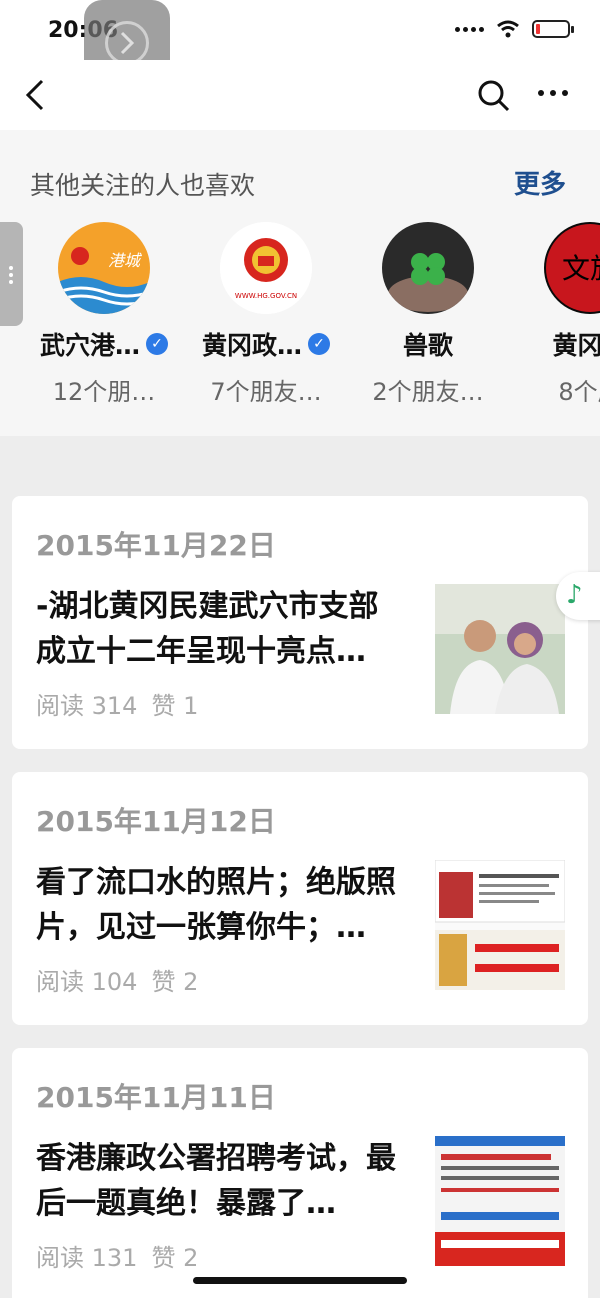 The image size is (600, 1298). What do you see at coordinates (156, 1097) in the screenshot?
I see `article-date: 2015年11月11日` at bounding box center [156, 1097].